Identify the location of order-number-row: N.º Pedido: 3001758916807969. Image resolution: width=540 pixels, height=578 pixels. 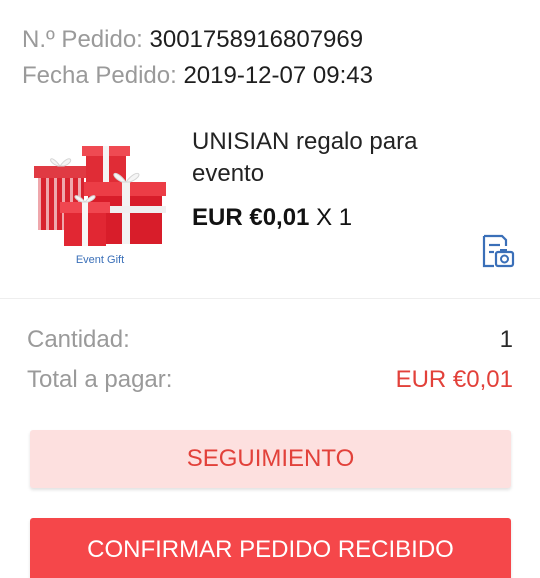
(271, 40).